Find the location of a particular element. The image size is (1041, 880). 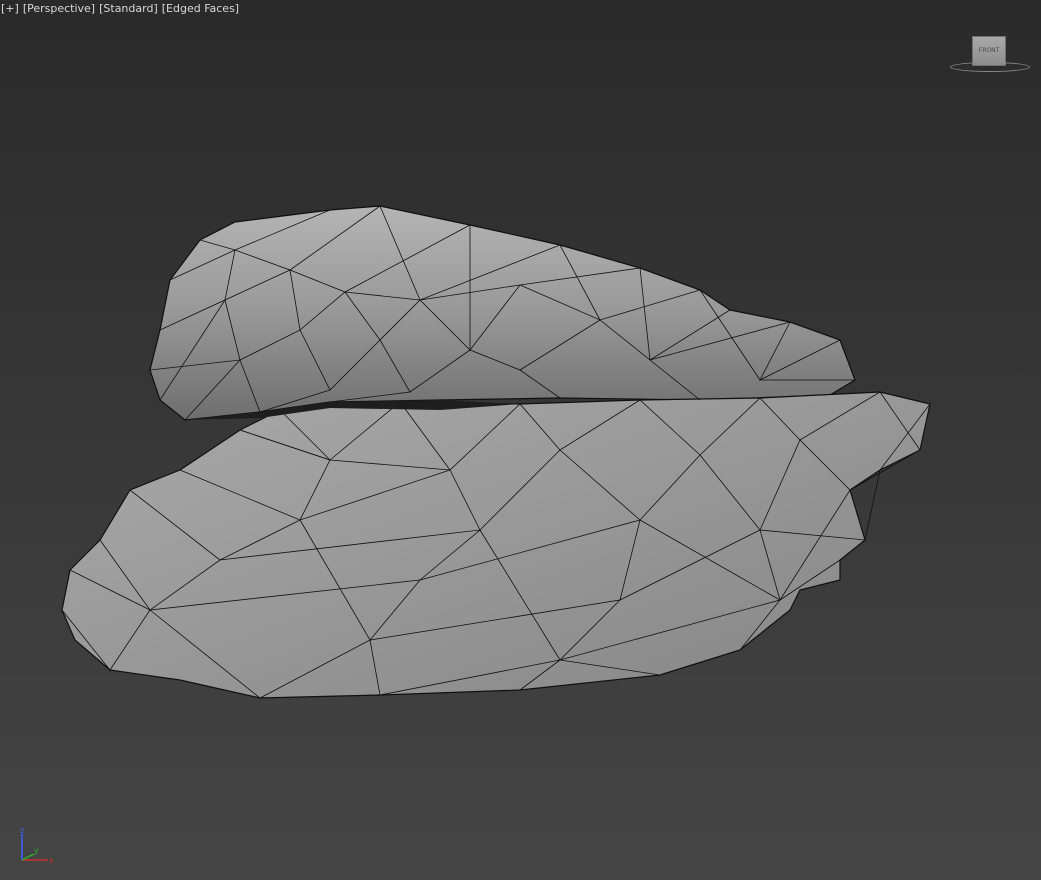

axis-y-label: y is located at coordinates (36, 850).